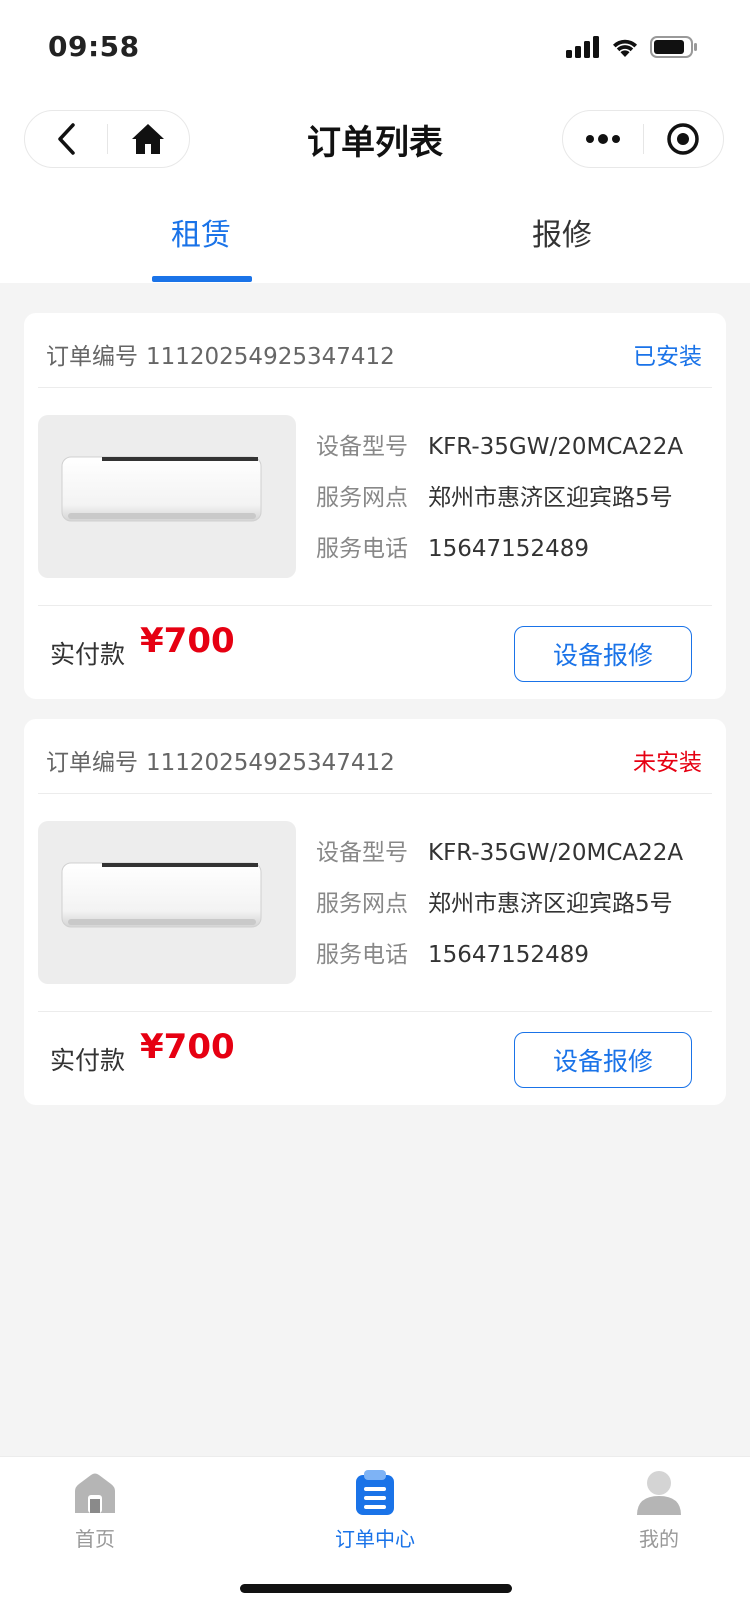 The width and height of the screenshot is (750, 1624). I want to click on close-miniprogram-button, so click(684, 139).